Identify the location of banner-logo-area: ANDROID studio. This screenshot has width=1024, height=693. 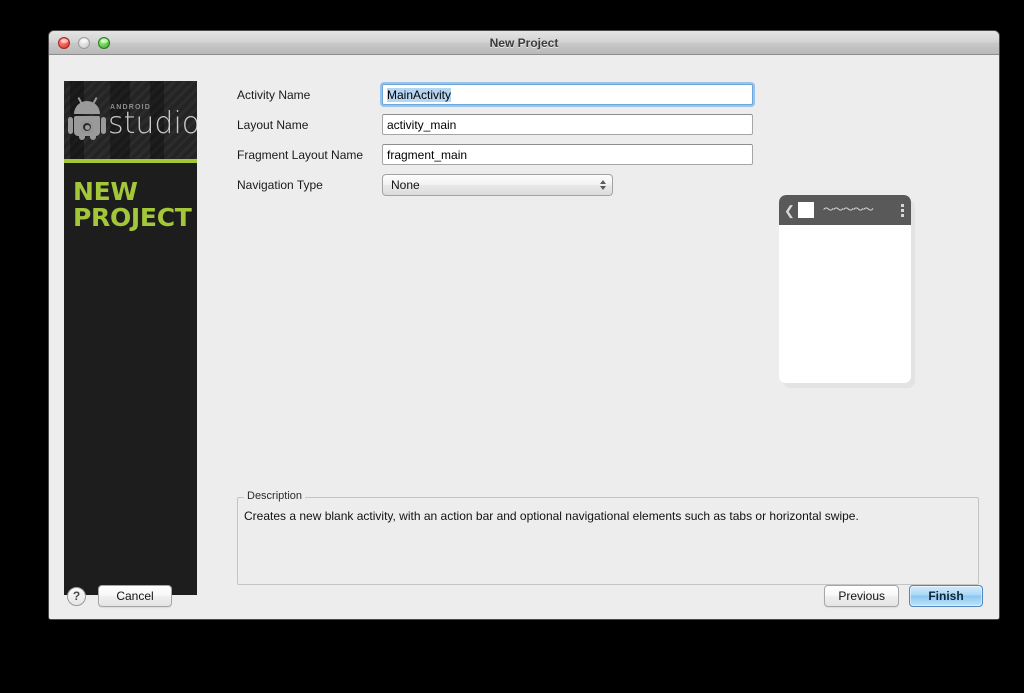
(130, 120).